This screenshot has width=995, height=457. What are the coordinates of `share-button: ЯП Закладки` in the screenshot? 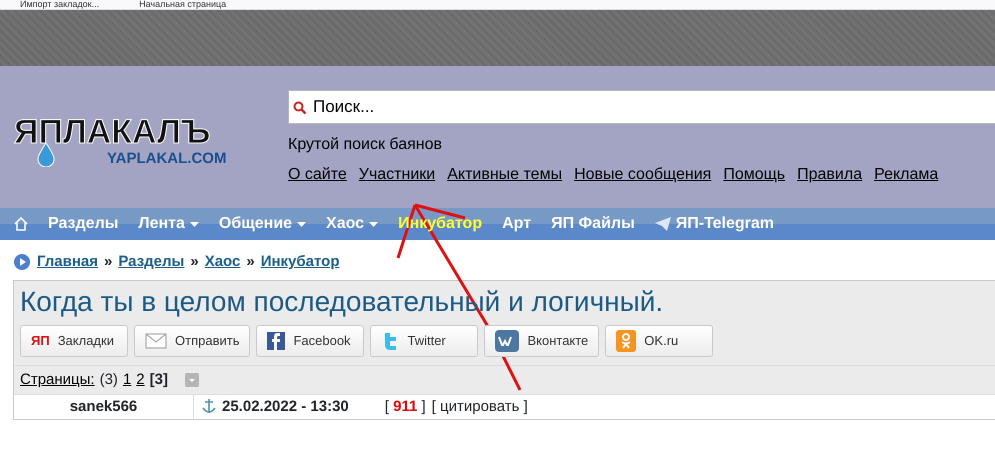 It's located at (74, 341).